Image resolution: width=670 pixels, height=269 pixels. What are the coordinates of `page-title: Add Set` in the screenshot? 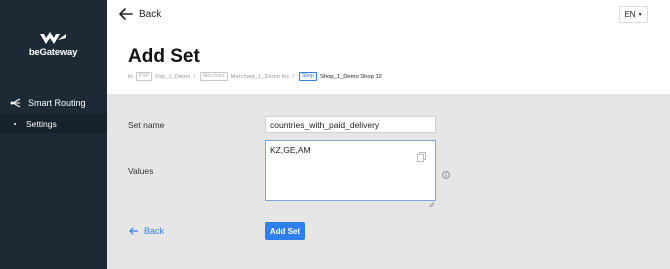 It's located at (164, 56).